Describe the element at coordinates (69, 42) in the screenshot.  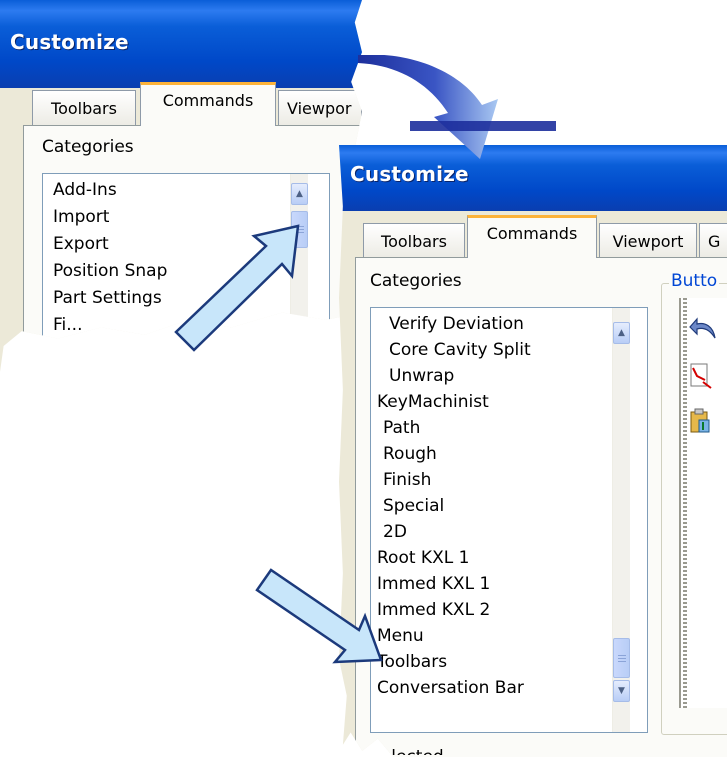
I see `back-dialog-title: Customize` at that location.